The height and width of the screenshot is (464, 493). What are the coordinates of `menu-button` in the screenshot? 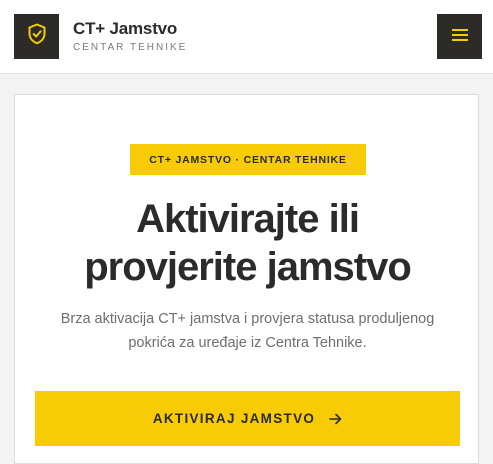 It's located at (459, 36).